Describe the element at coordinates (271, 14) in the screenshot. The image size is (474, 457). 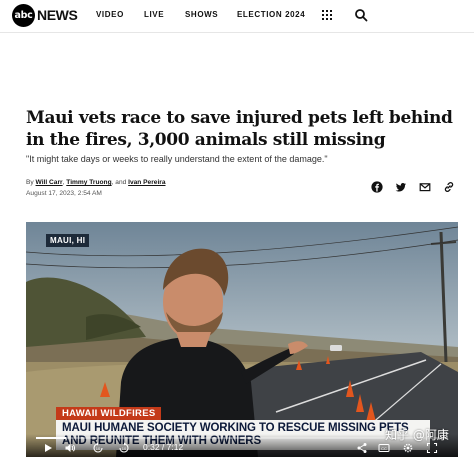
I see `nav-item-election-2024: ELECTION 2024` at that location.